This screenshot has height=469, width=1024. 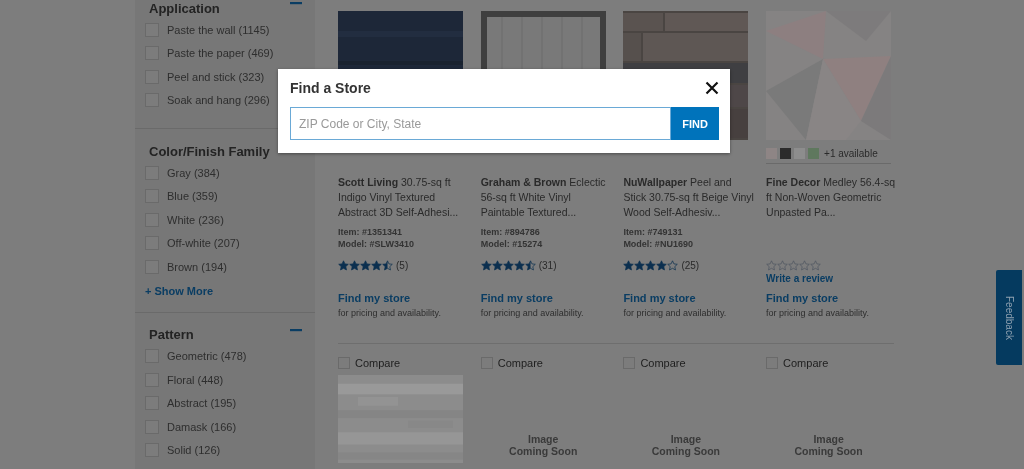 I want to click on show-more-link: + Show More, so click(x=225, y=290).